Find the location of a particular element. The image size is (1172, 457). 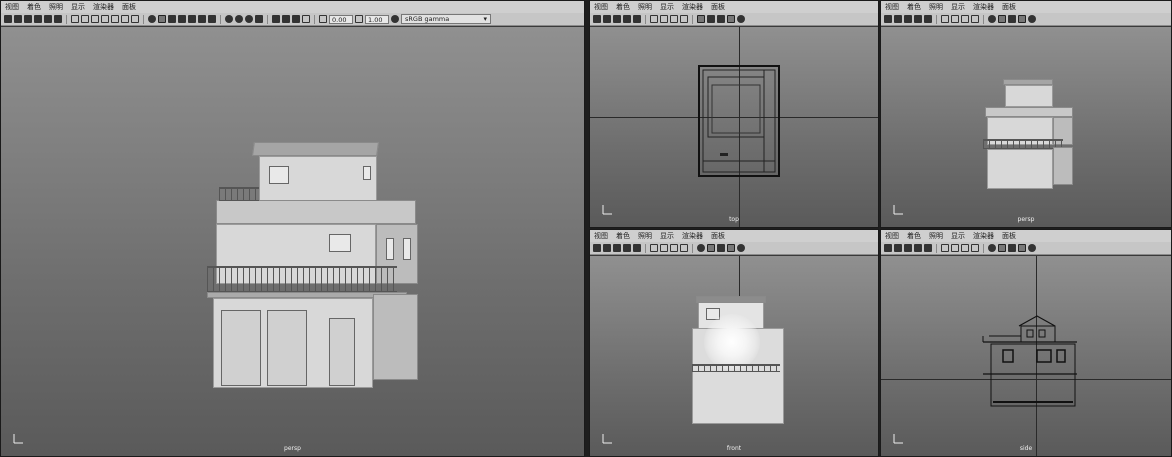

gate-mask-icon is located at coordinates (105, 19).